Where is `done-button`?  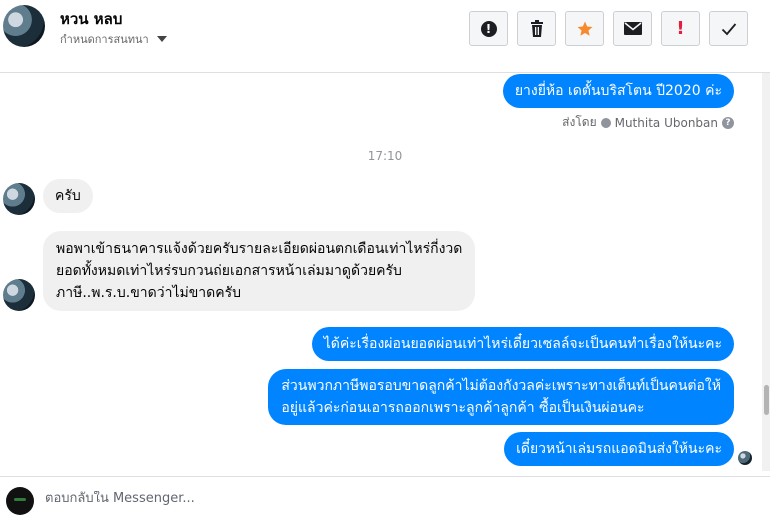 done-button is located at coordinates (728, 28).